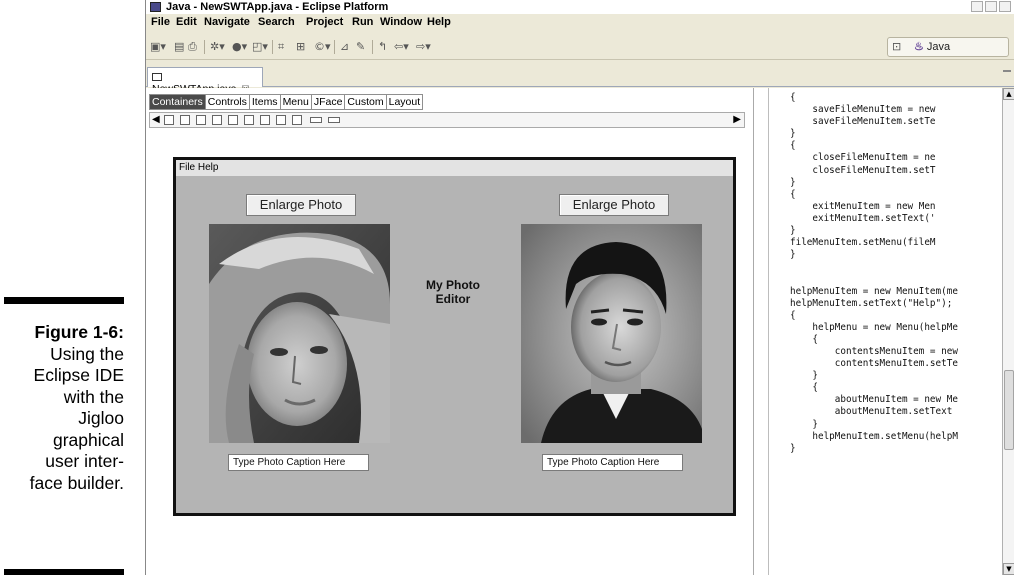  What do you see at coordinates (281, 120) in the screenshot?
I see `coolbar-icon` at bounding box center [281, 120].